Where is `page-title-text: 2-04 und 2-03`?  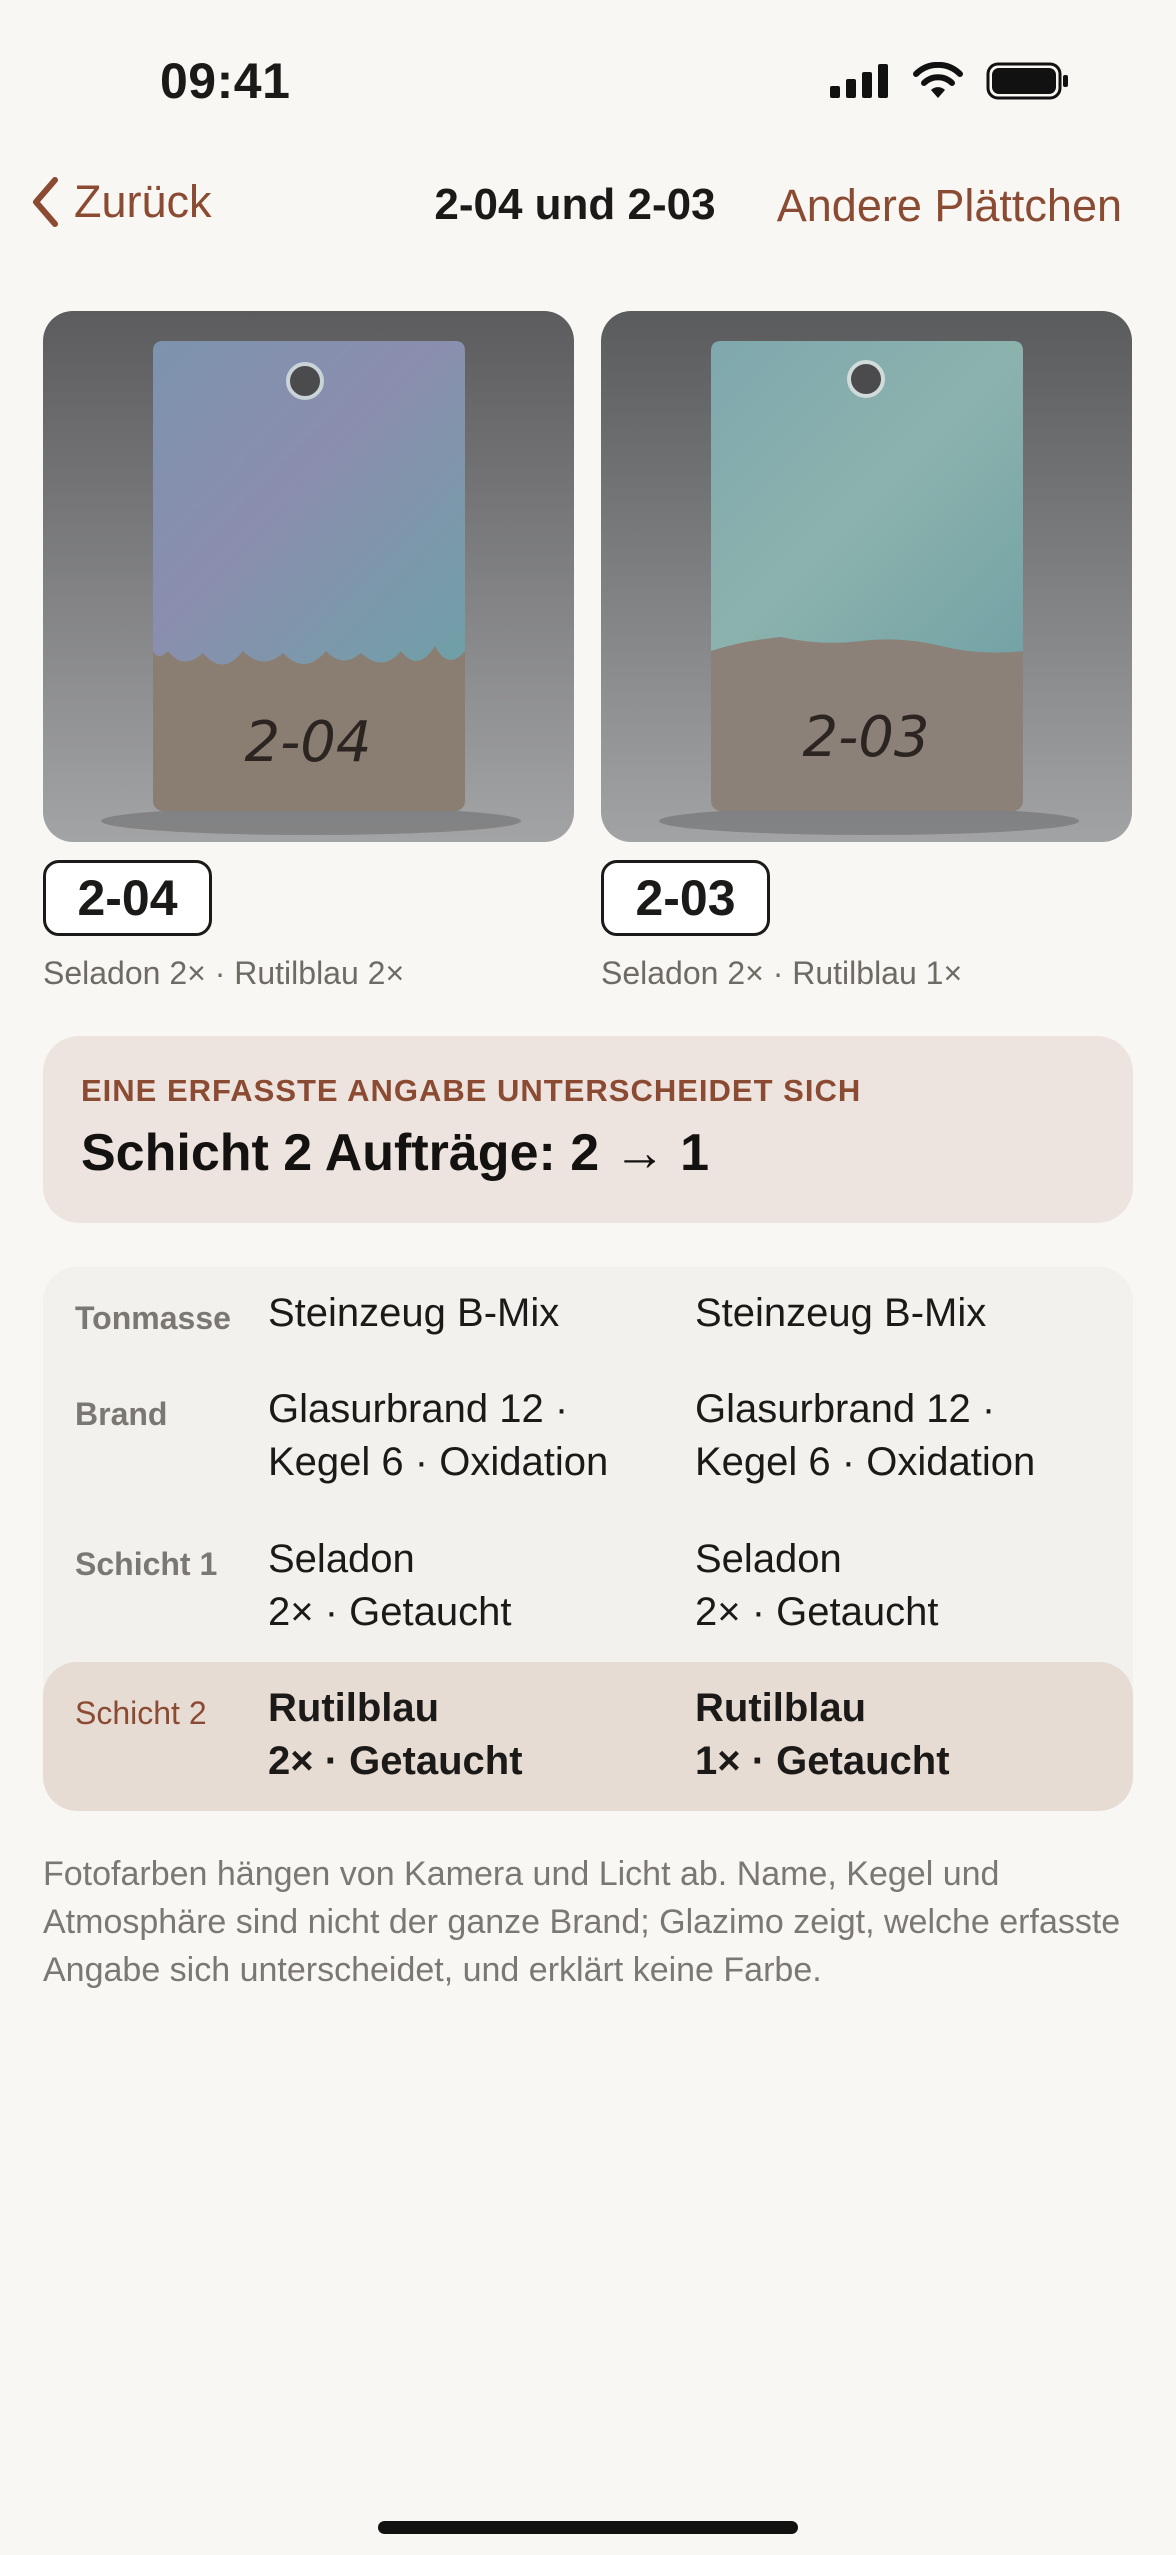
page-title-text: 2-04 und 2-03 is located at coordinates (575, 204).